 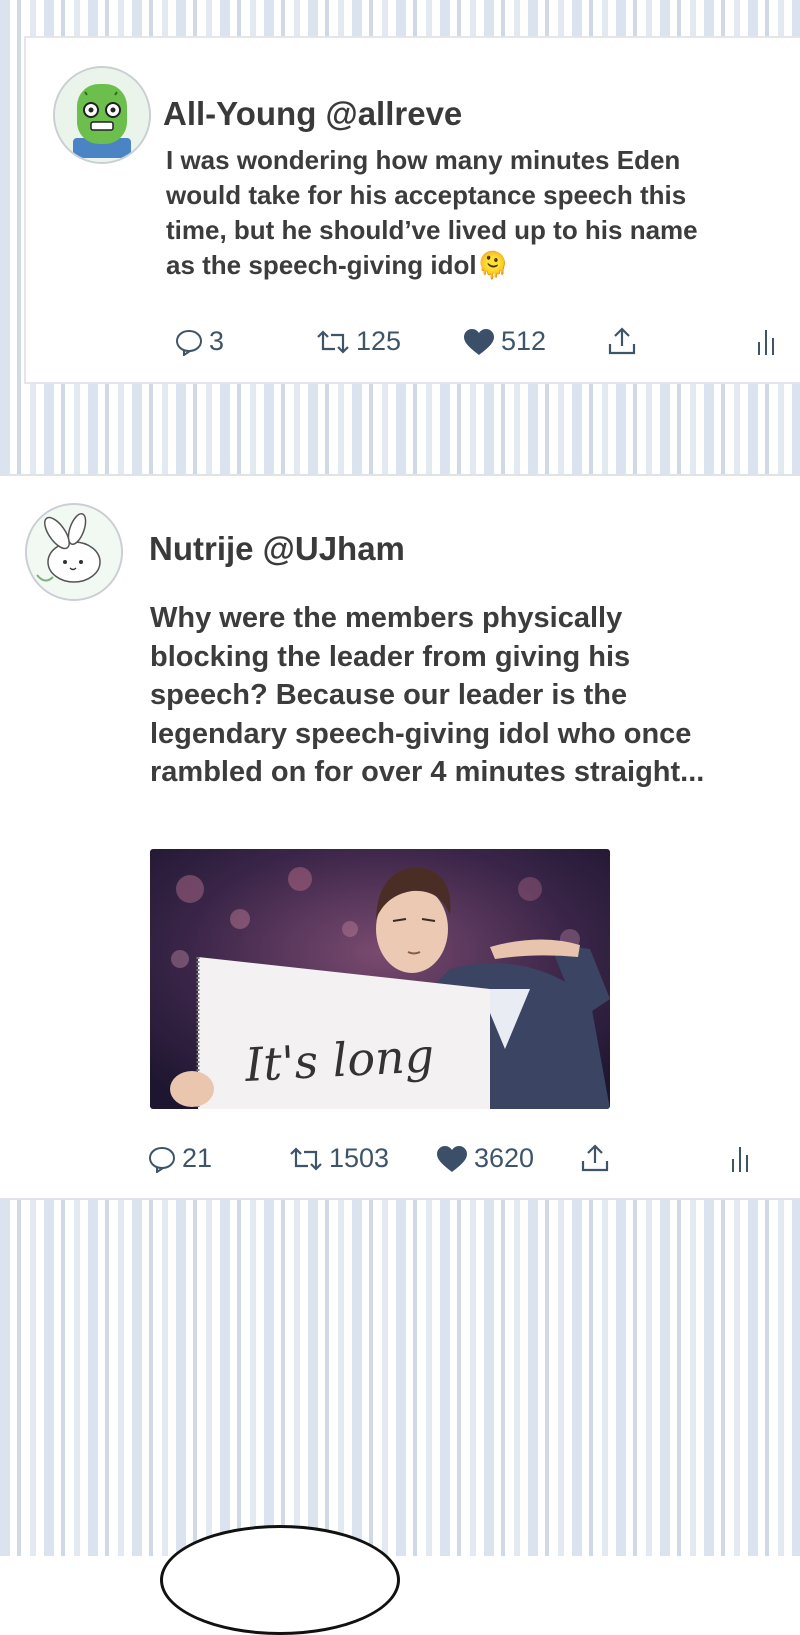 I want to click on retweet-button: 125, so click(x=358, y=341).